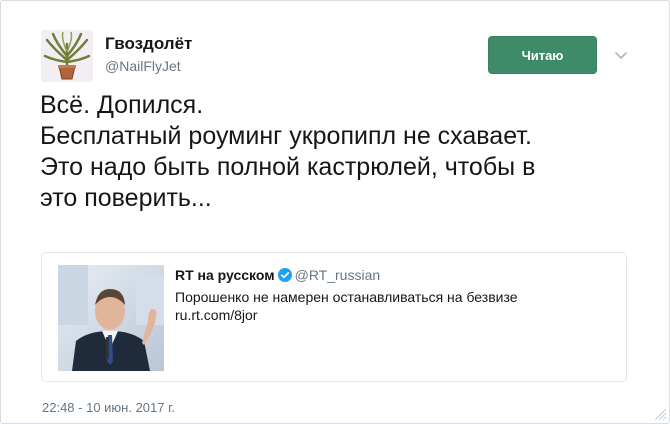 The image size is (670, 424). Describe the element at coordinates (660, 414) in the screenshot. I see `resize-grip-icon` at that location.